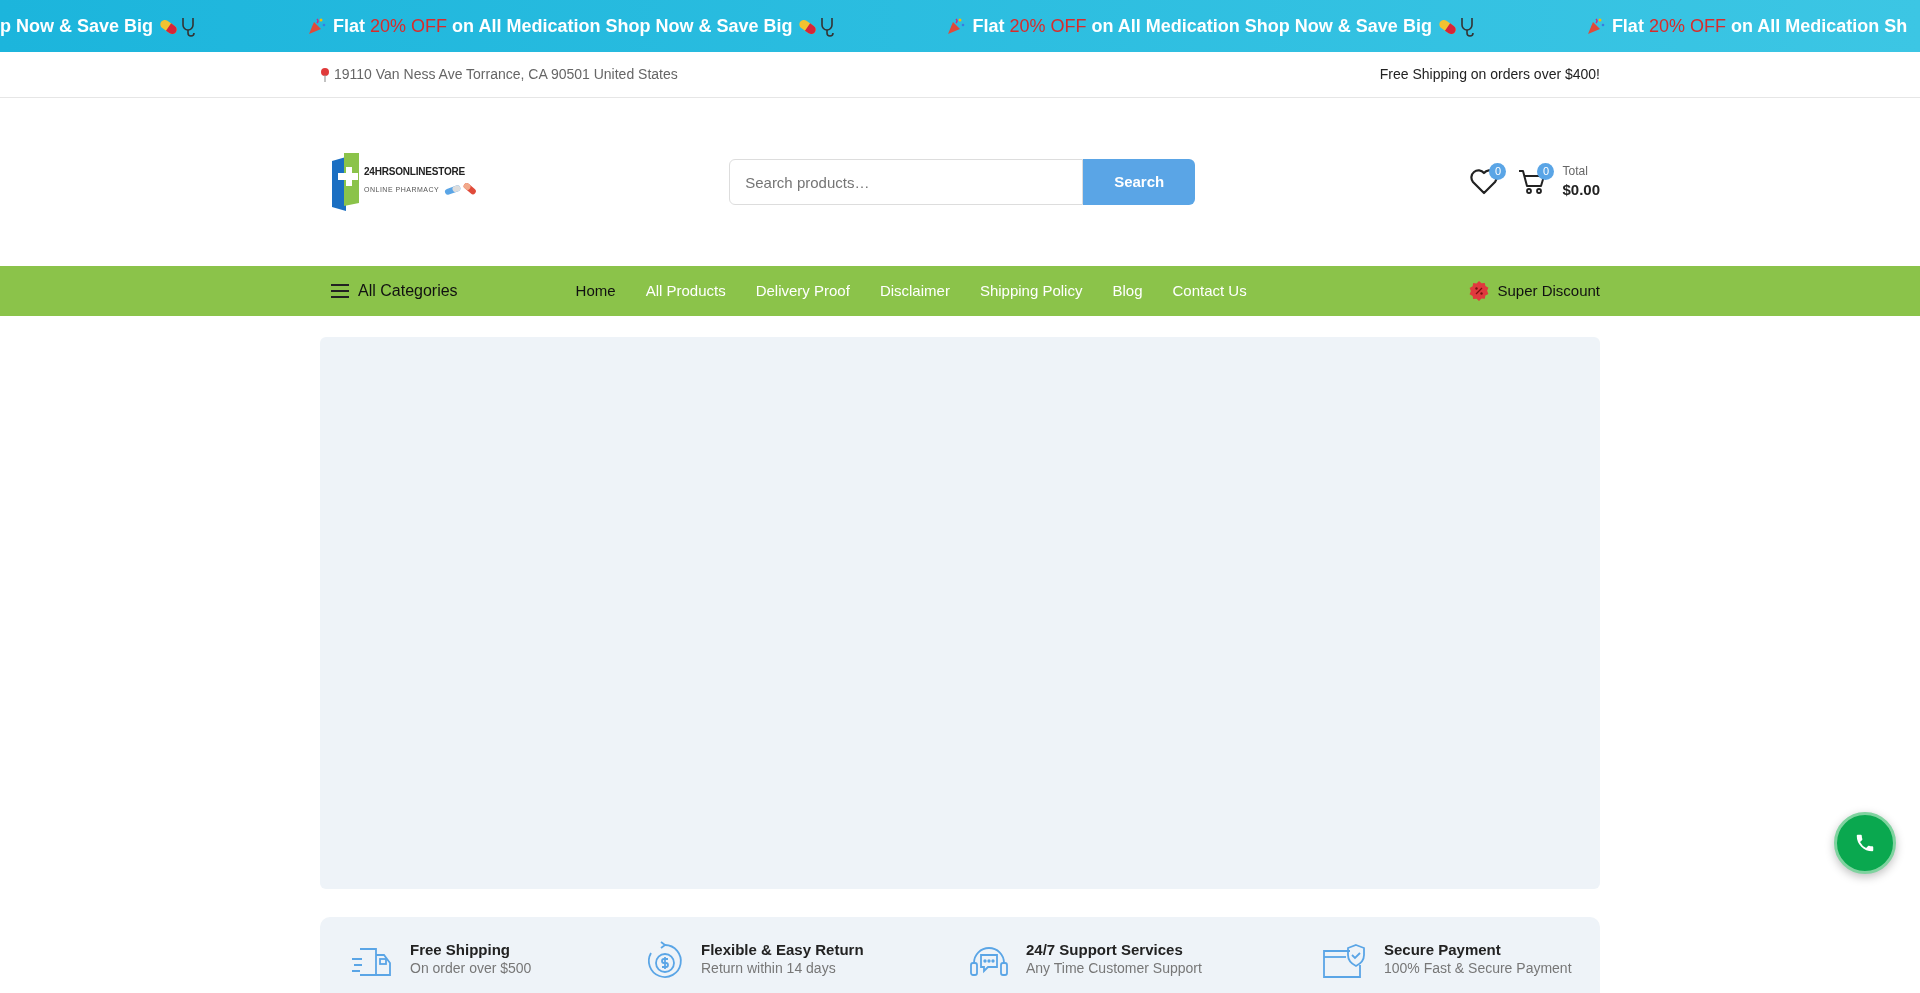  What do you see at coordinates (1345, 961) in the screenshot?
I see `card-shield-icon` at bounding box center [1345, 961].